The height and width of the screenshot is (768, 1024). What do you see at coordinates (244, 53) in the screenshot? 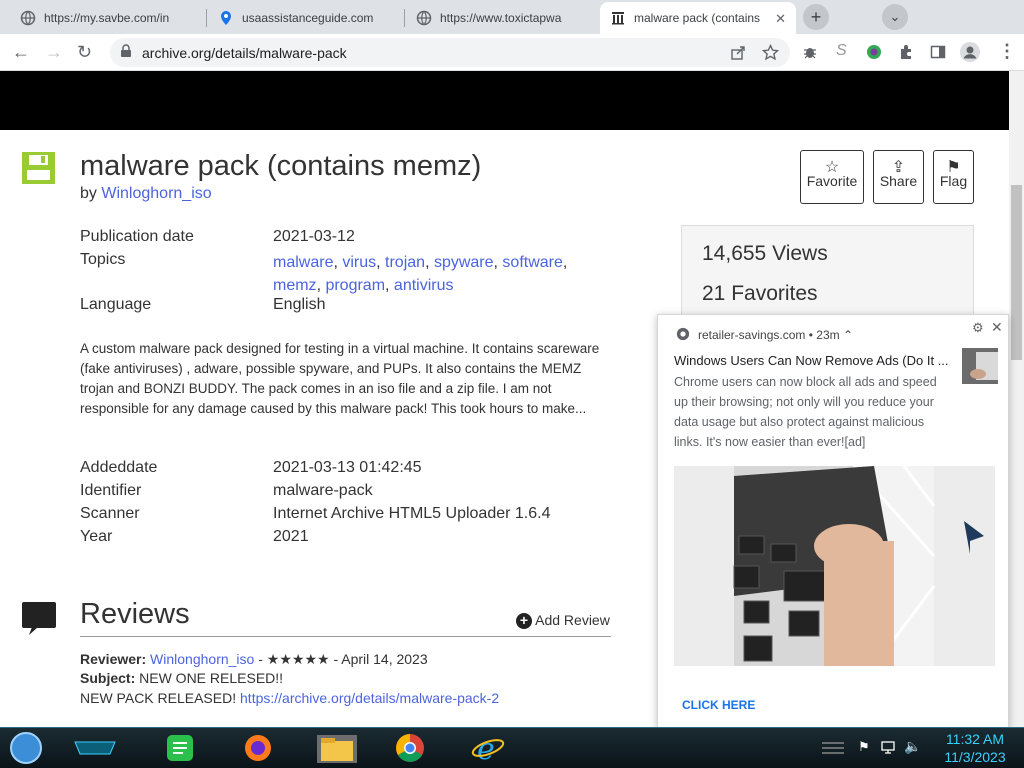
I see `url-text: archive.org/details/malware-pack` at bounding box center [244, 53].